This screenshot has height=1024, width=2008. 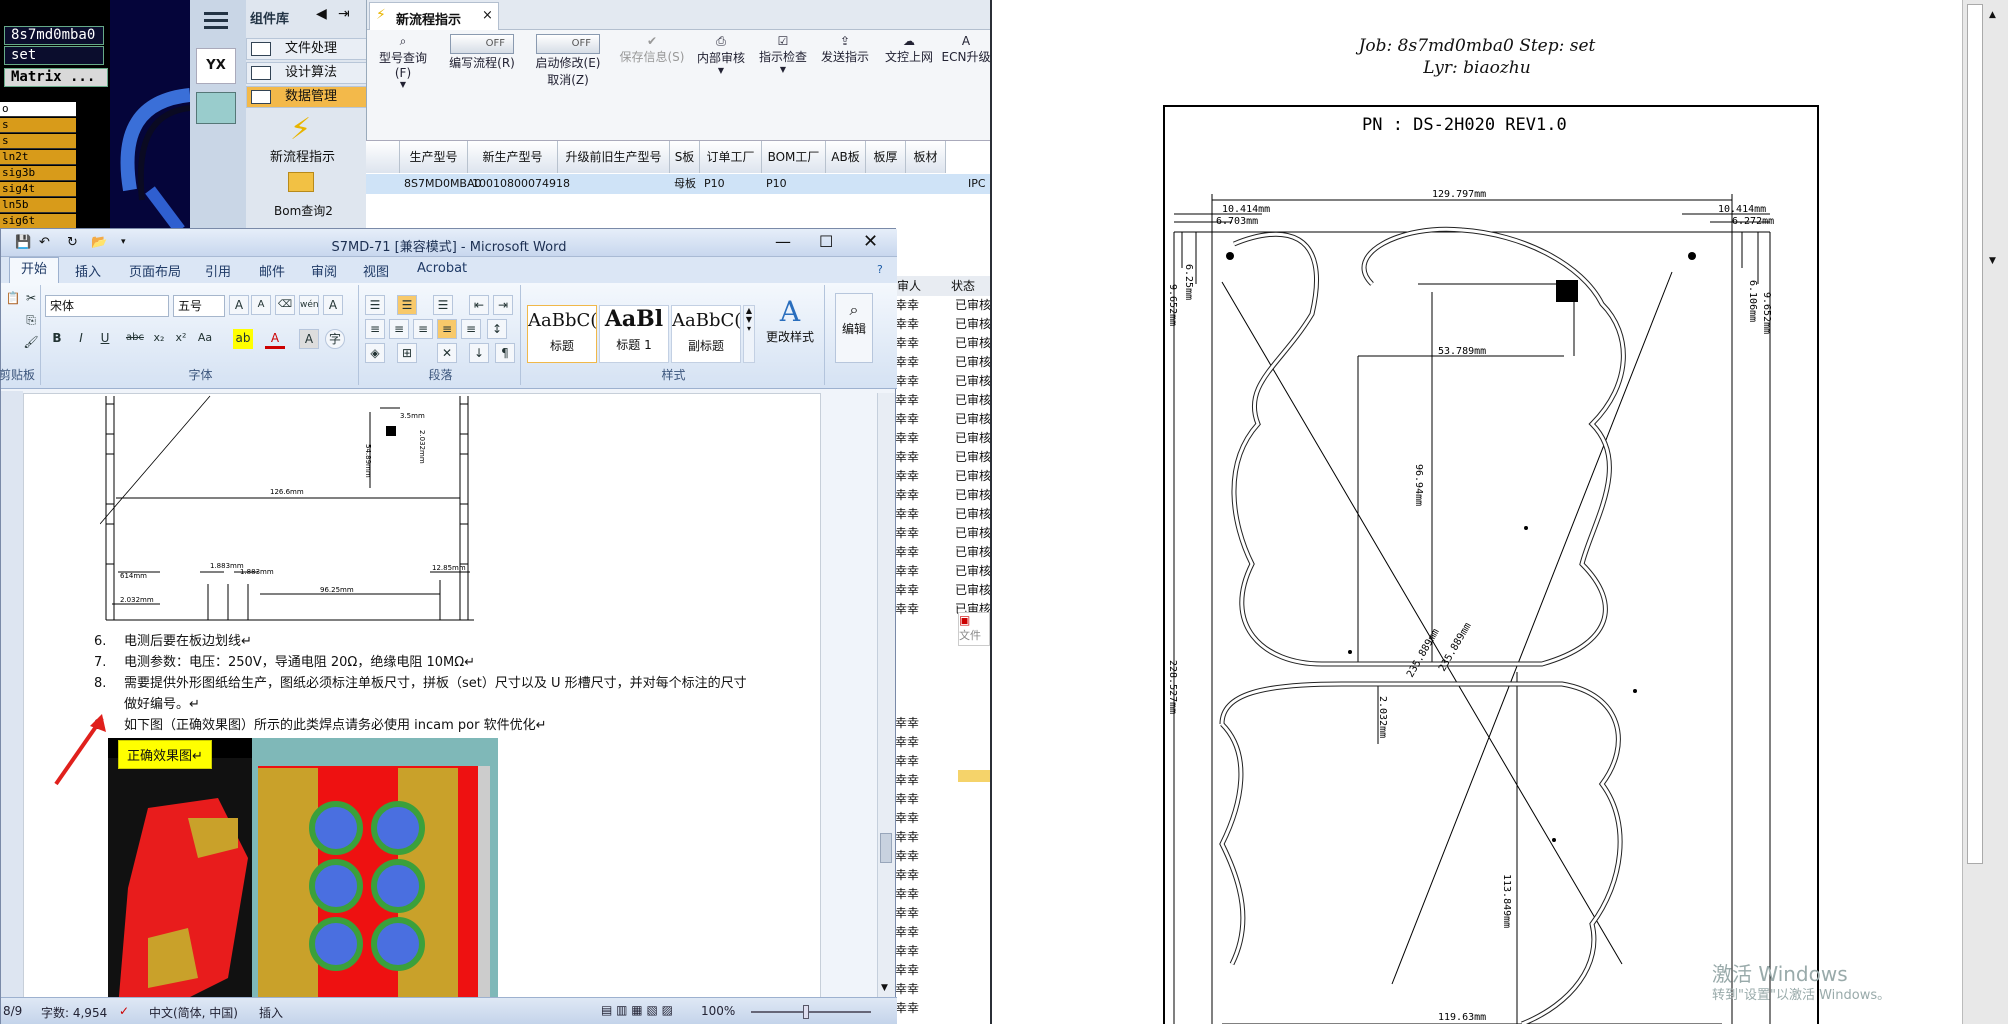 I want to click on shrink-font-icon: A, so click(x=261, y=305).